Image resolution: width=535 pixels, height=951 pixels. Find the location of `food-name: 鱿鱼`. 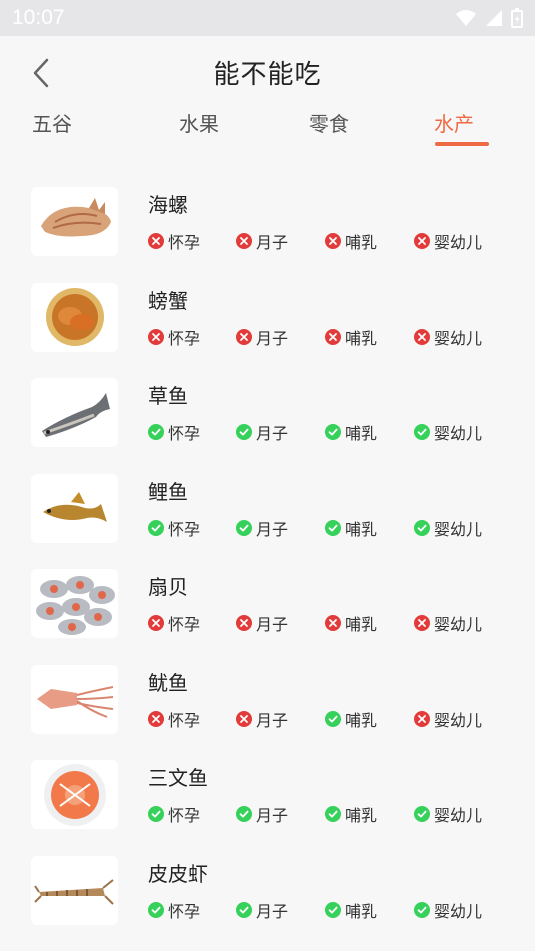

food-name: 鱿鱼 is located at coordinates (168, 682).